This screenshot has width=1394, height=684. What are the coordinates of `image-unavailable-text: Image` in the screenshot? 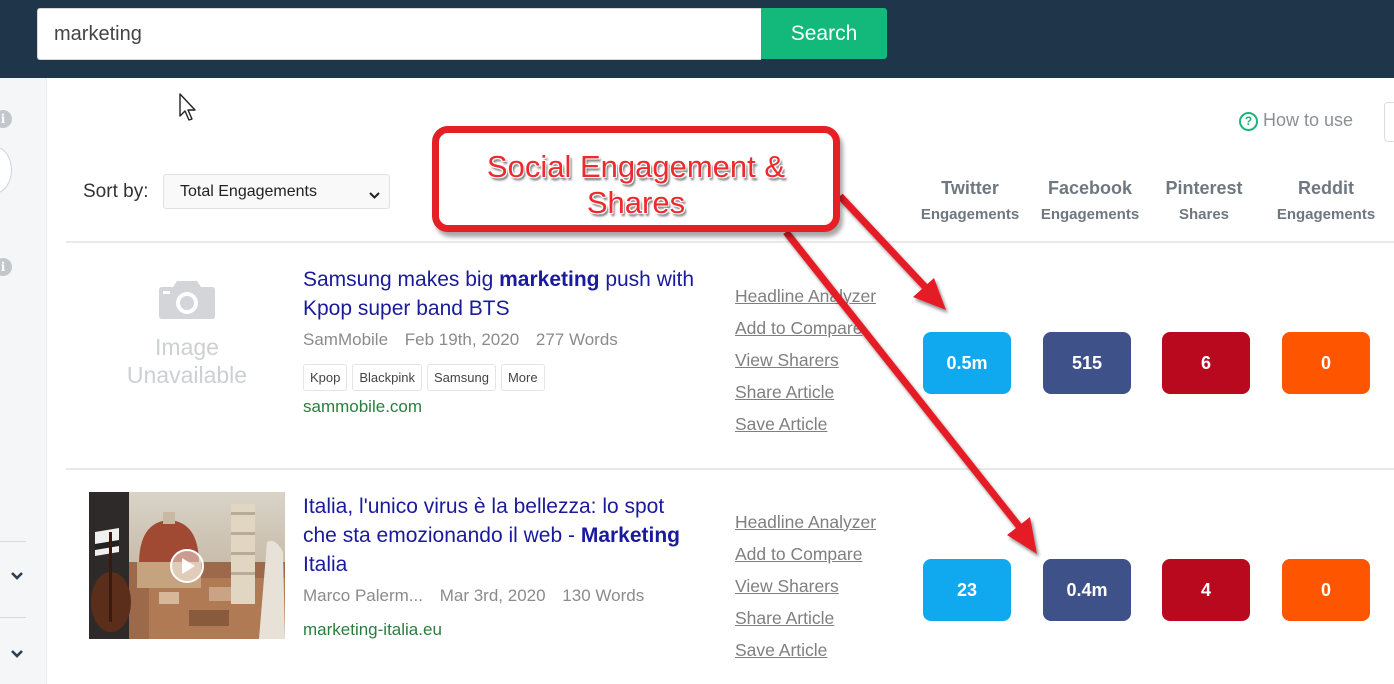 It's located at (187, 347).